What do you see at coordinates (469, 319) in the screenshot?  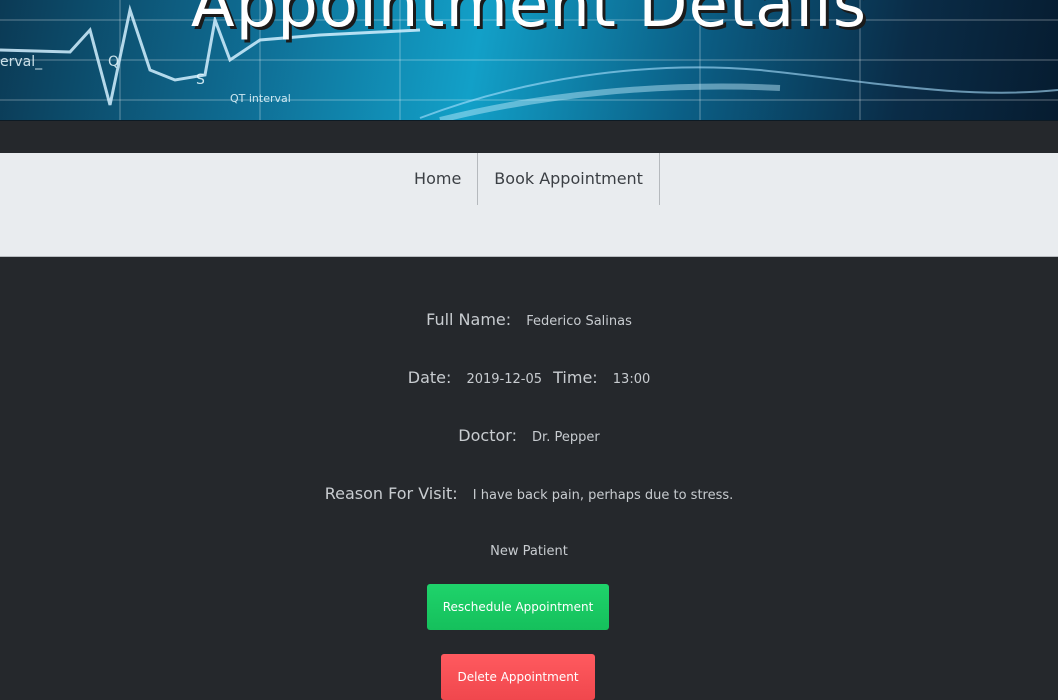 I see `full-name-label: Full Name:` at bounding box center [469, 319].